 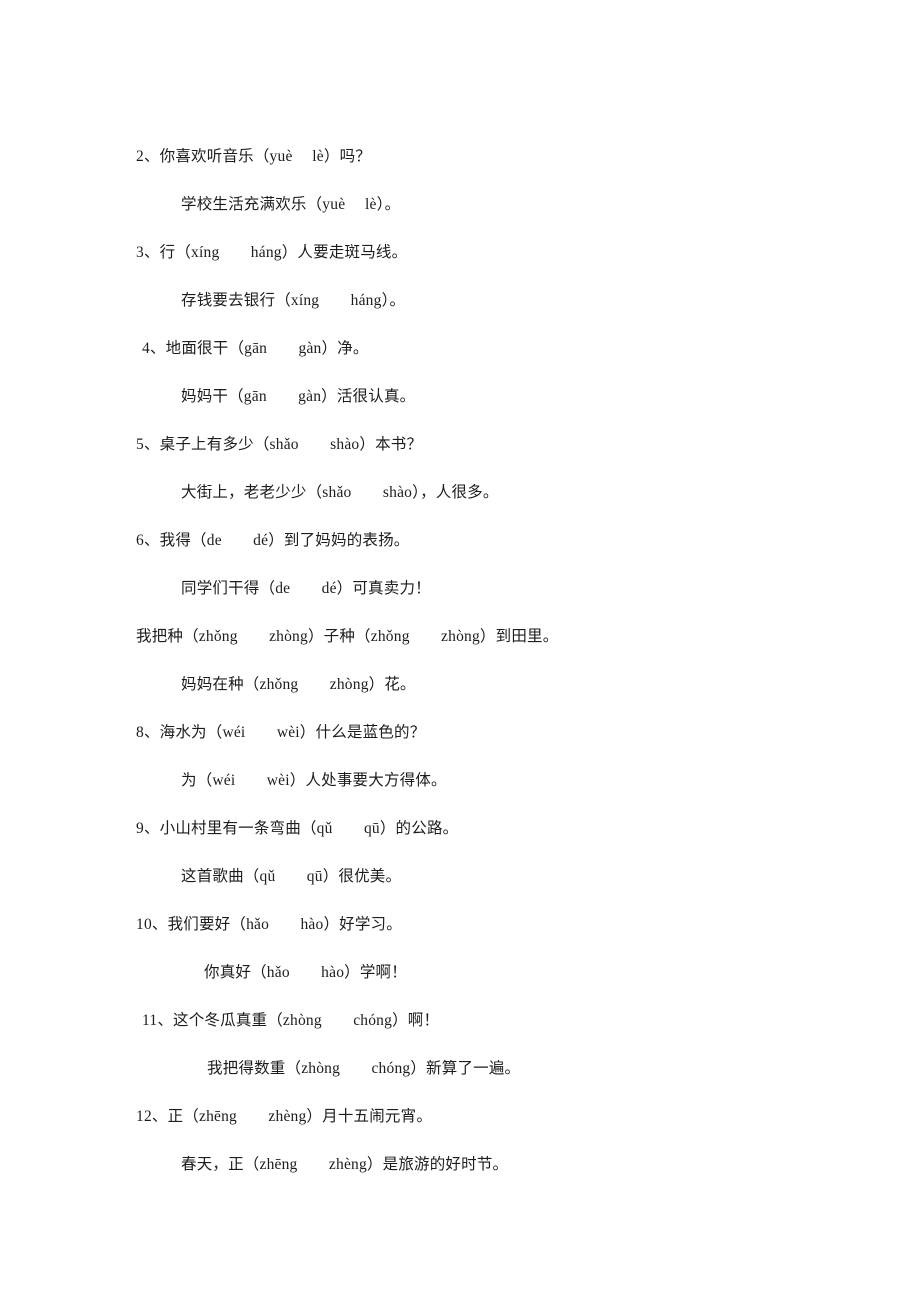 What do you see at coordinates (253, 156) in the screenshot?
I see `item-2-question: 2、你喜欢听音乐（yuè lè）吗？` at bounding box center [253, 156].